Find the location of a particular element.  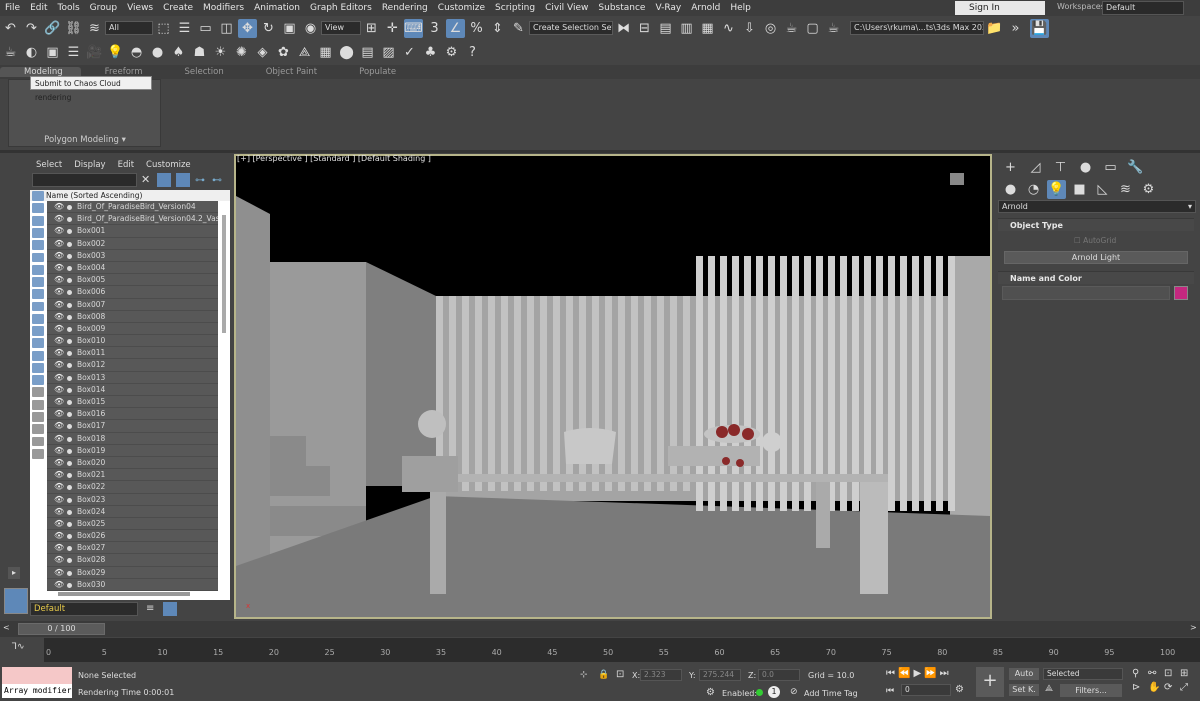

proxy-icon: ◈ is located at coordinates (262, 52).